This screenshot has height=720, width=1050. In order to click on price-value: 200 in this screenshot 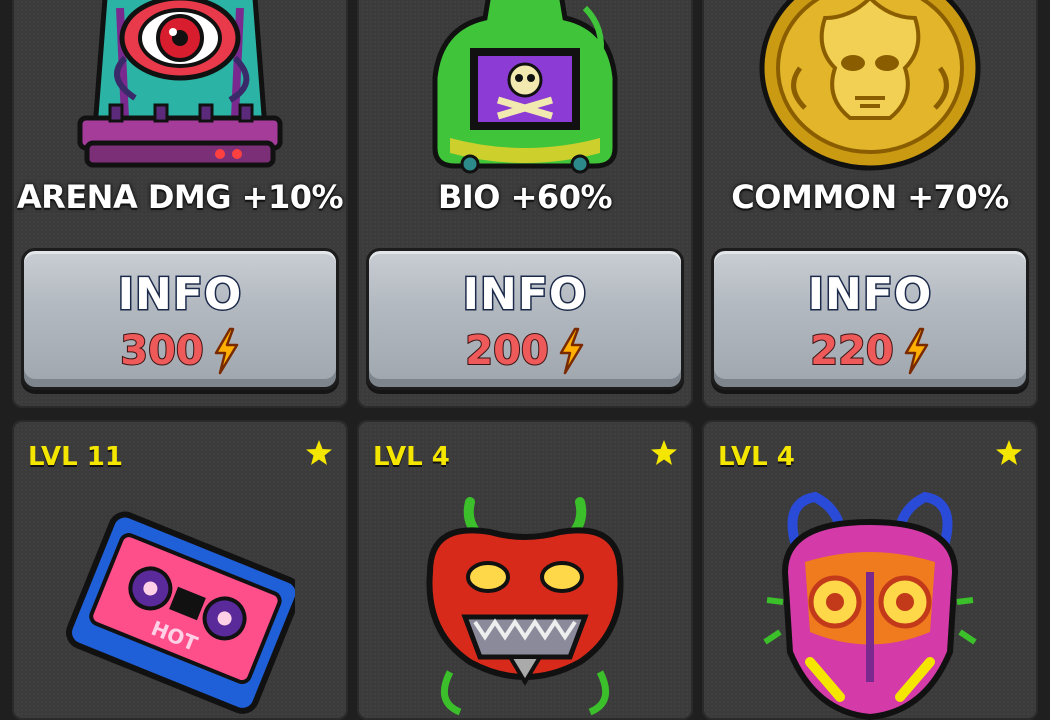, I will do `click(506, 351)`.